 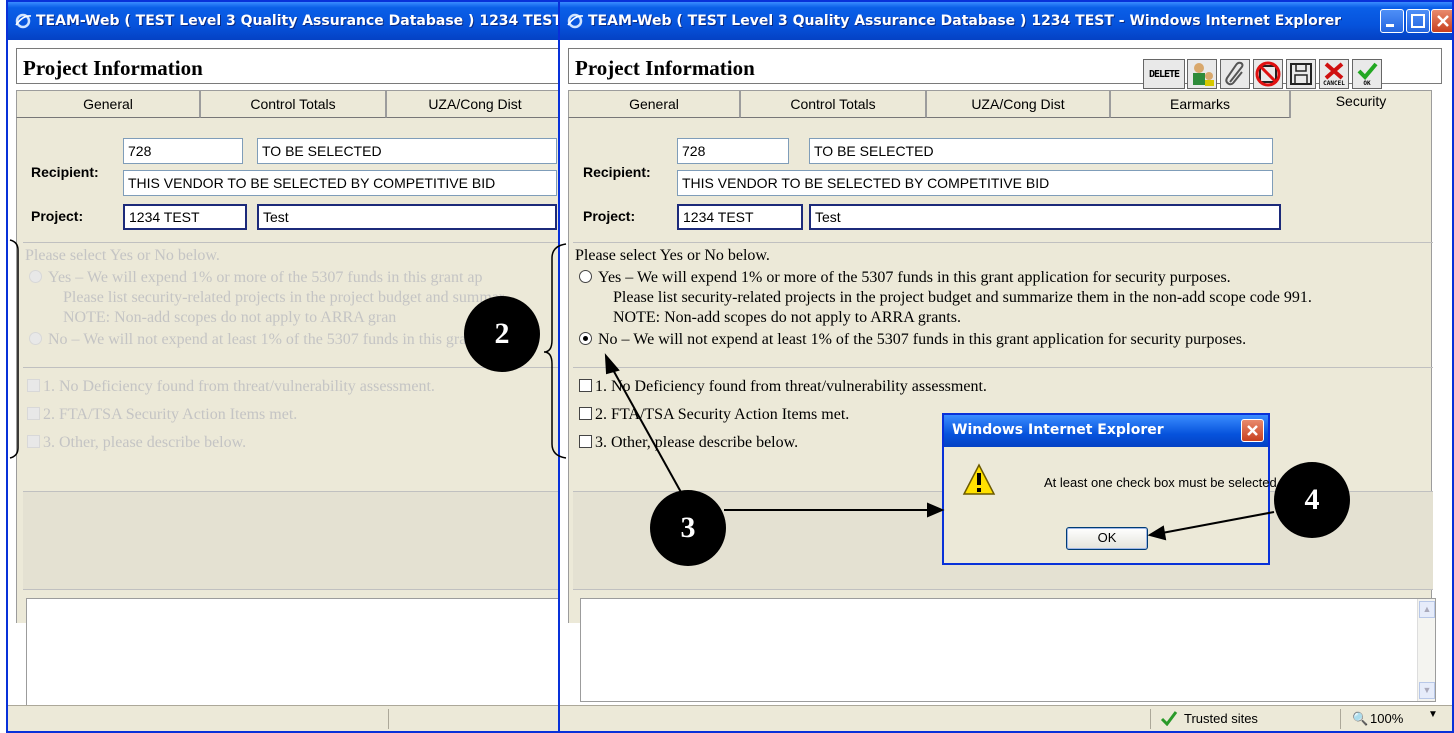 I want to click on security-prompt: Please select Yes or No below., so click(x=672, y=255).